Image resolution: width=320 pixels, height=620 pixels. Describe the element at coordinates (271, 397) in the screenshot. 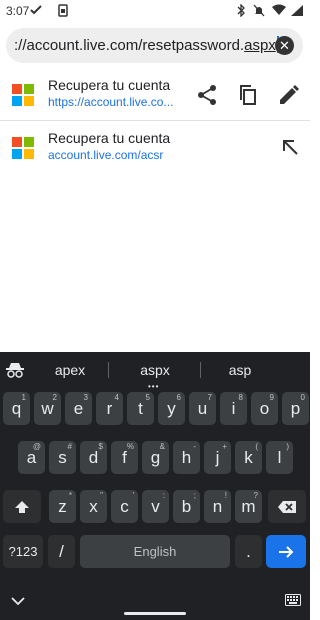

I see `key-hint: 9` at that location.